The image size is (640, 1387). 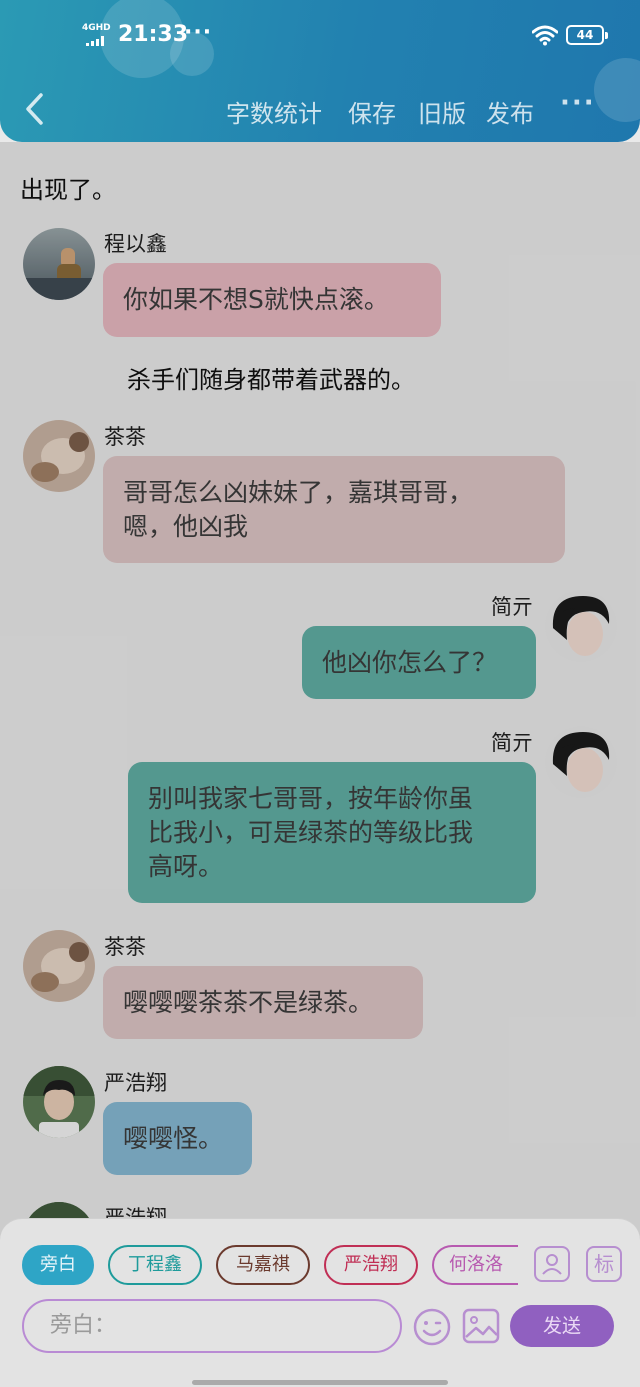 I want to click on role-chip: 丁程鑫, so click(x=155, y=1265).